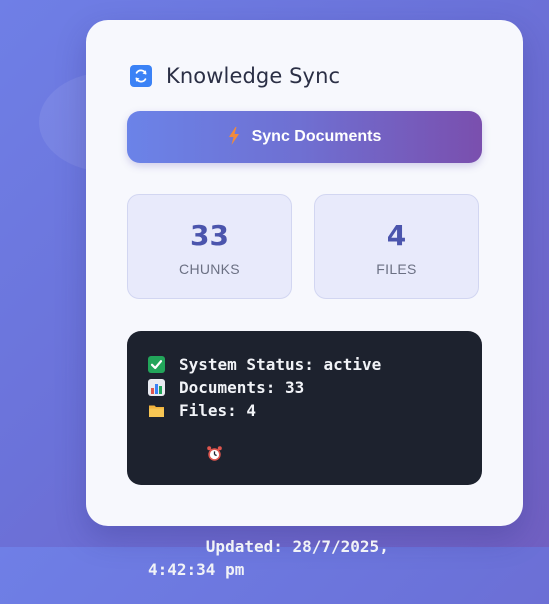 The image size is (549, 604). What do you see at coordinates (234, 137) in the screenshot?
I see `lightning-icon` at bounding box center [234, 137].